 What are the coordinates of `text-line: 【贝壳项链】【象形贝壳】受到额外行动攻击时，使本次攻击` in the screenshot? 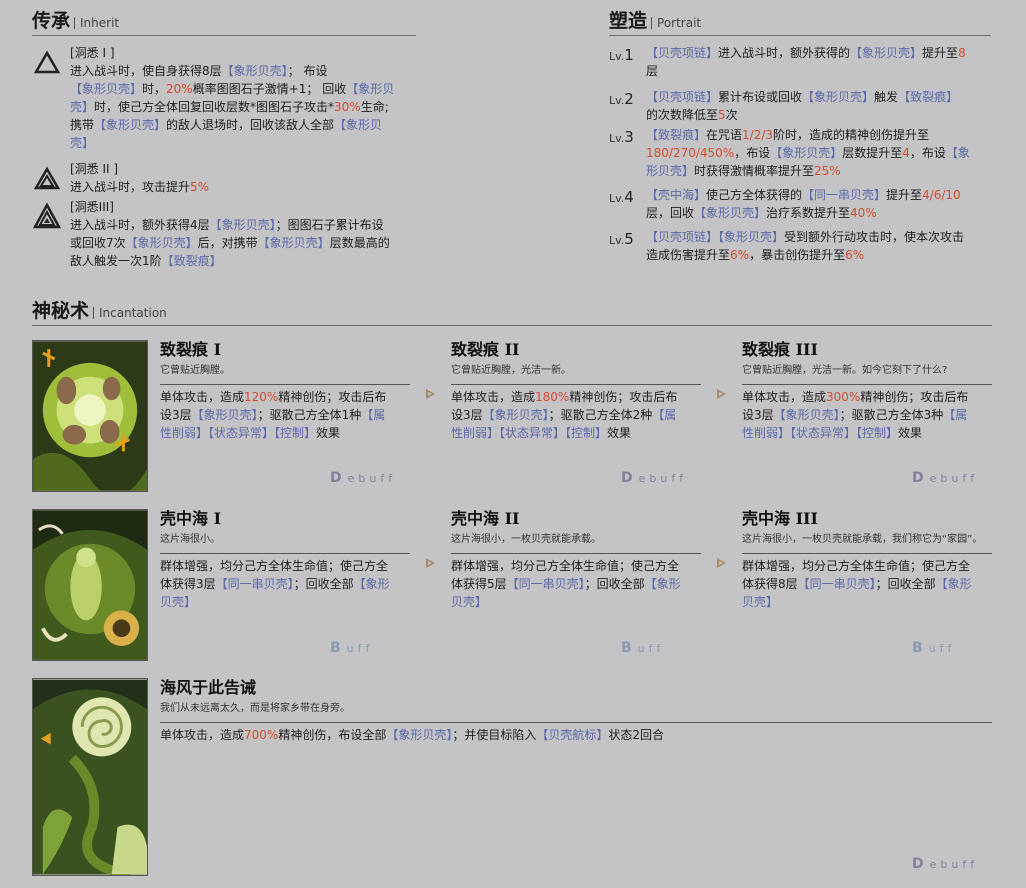 It's located at (818, 237).